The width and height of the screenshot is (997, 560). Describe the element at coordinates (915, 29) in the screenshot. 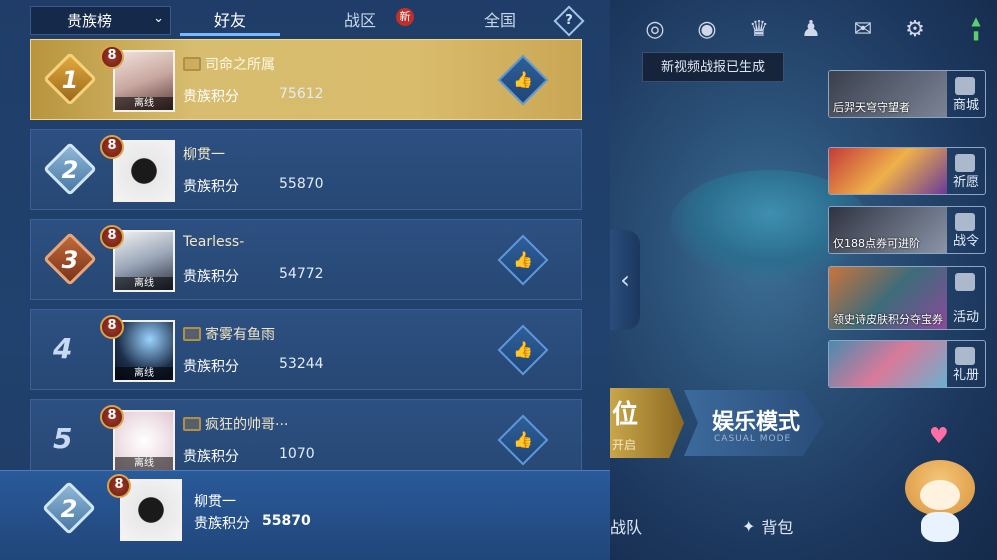

I see `settings-gear-icon: ⚙` at that location.